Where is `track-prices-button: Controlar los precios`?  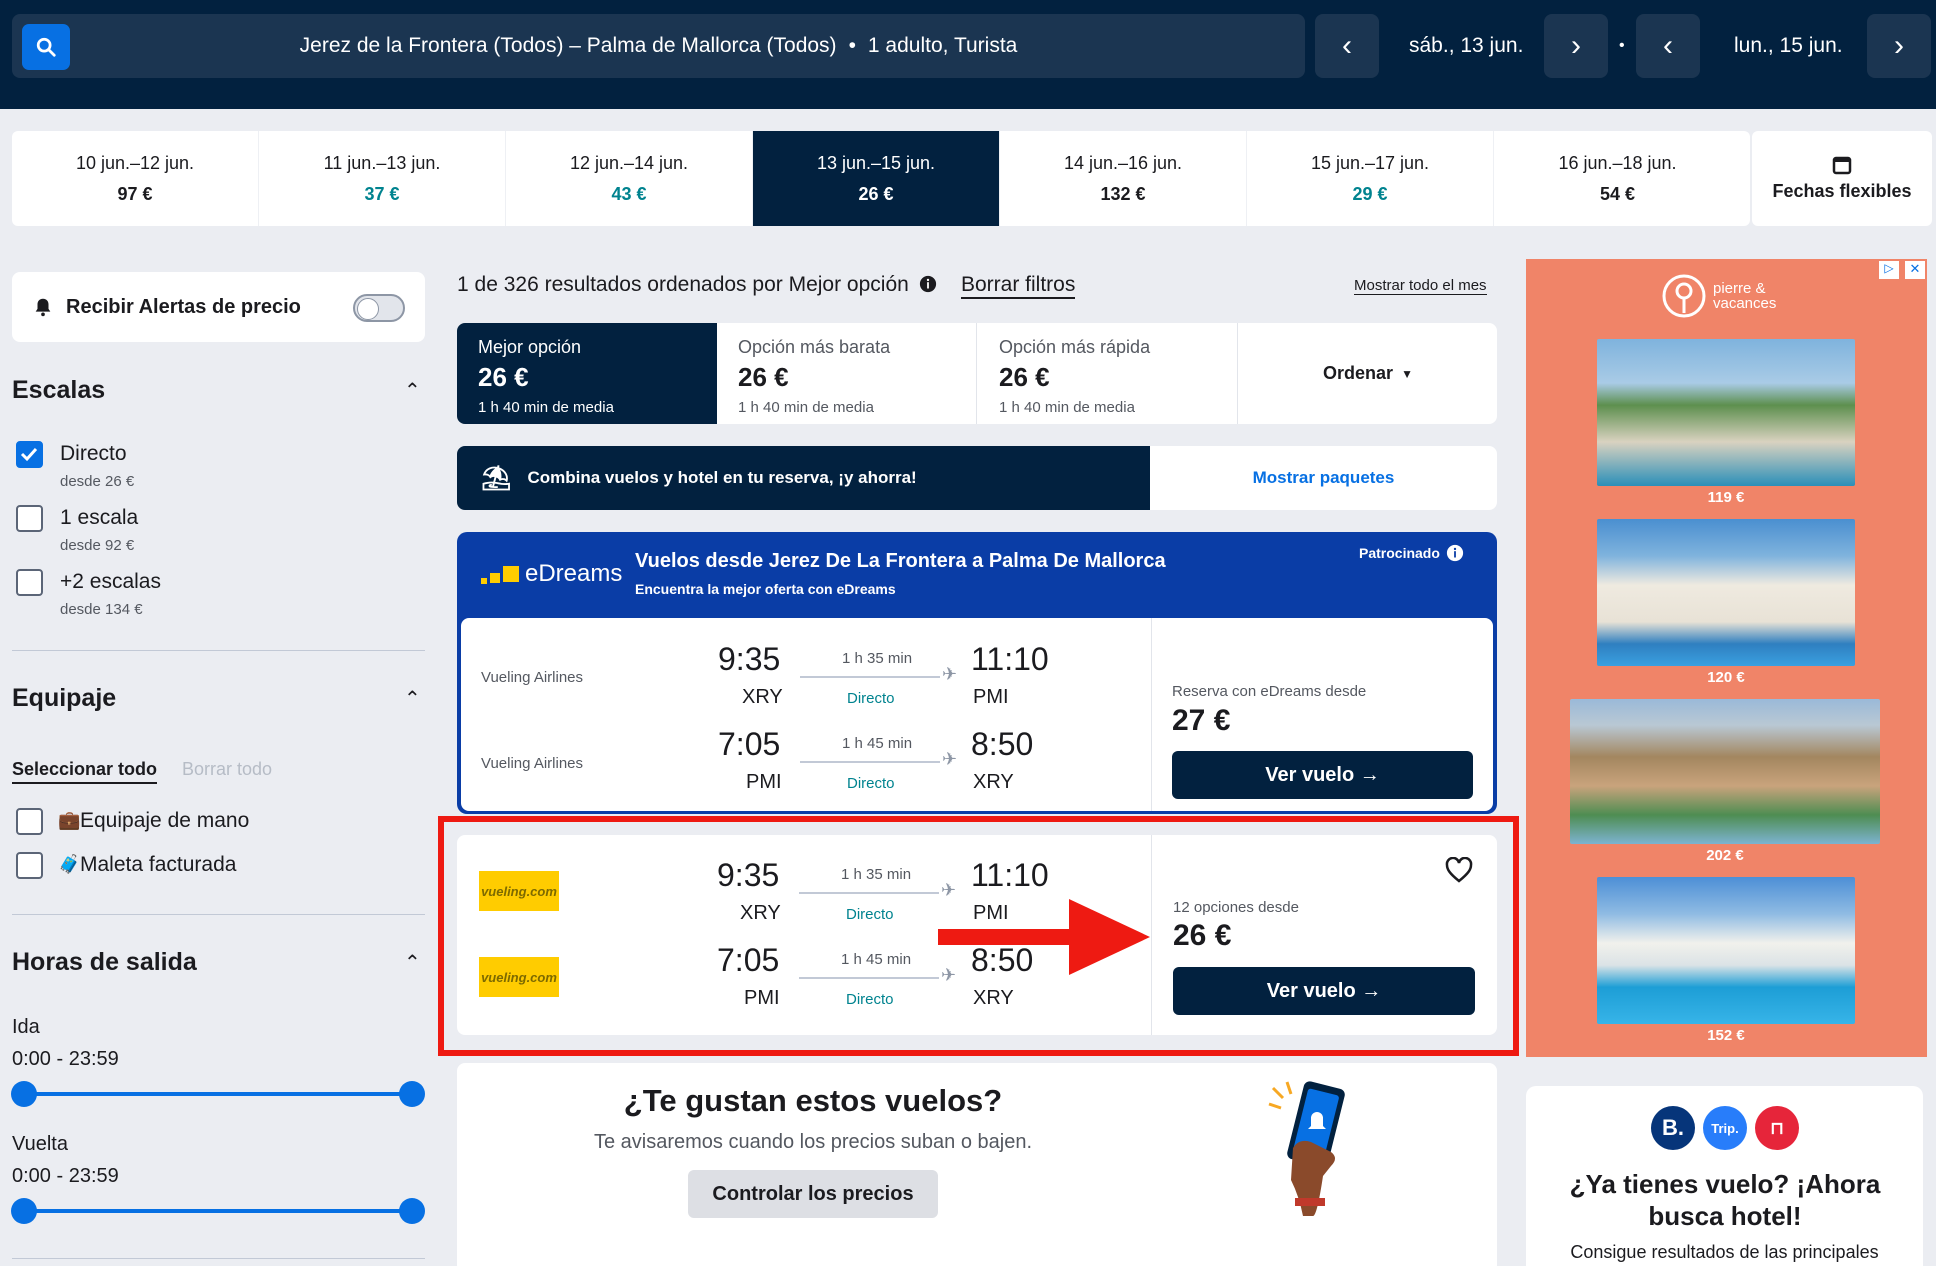 track-prices-button: Controlar los precios is located at coordinates (813, 1194).